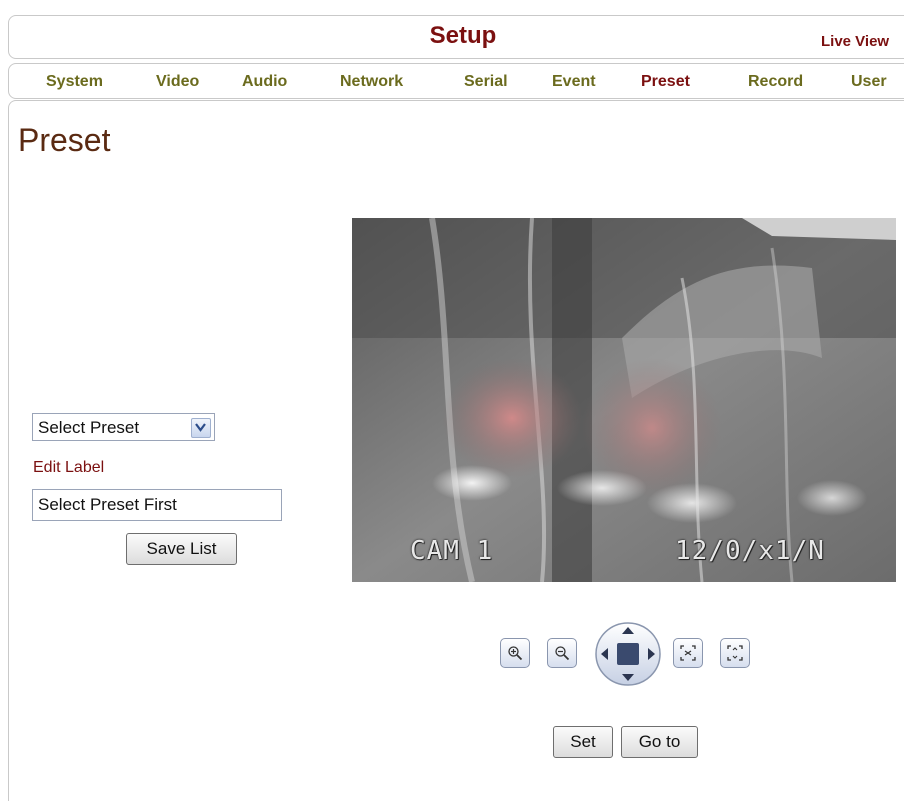  I want to click on pan-tilt-control, so click(628, 654).